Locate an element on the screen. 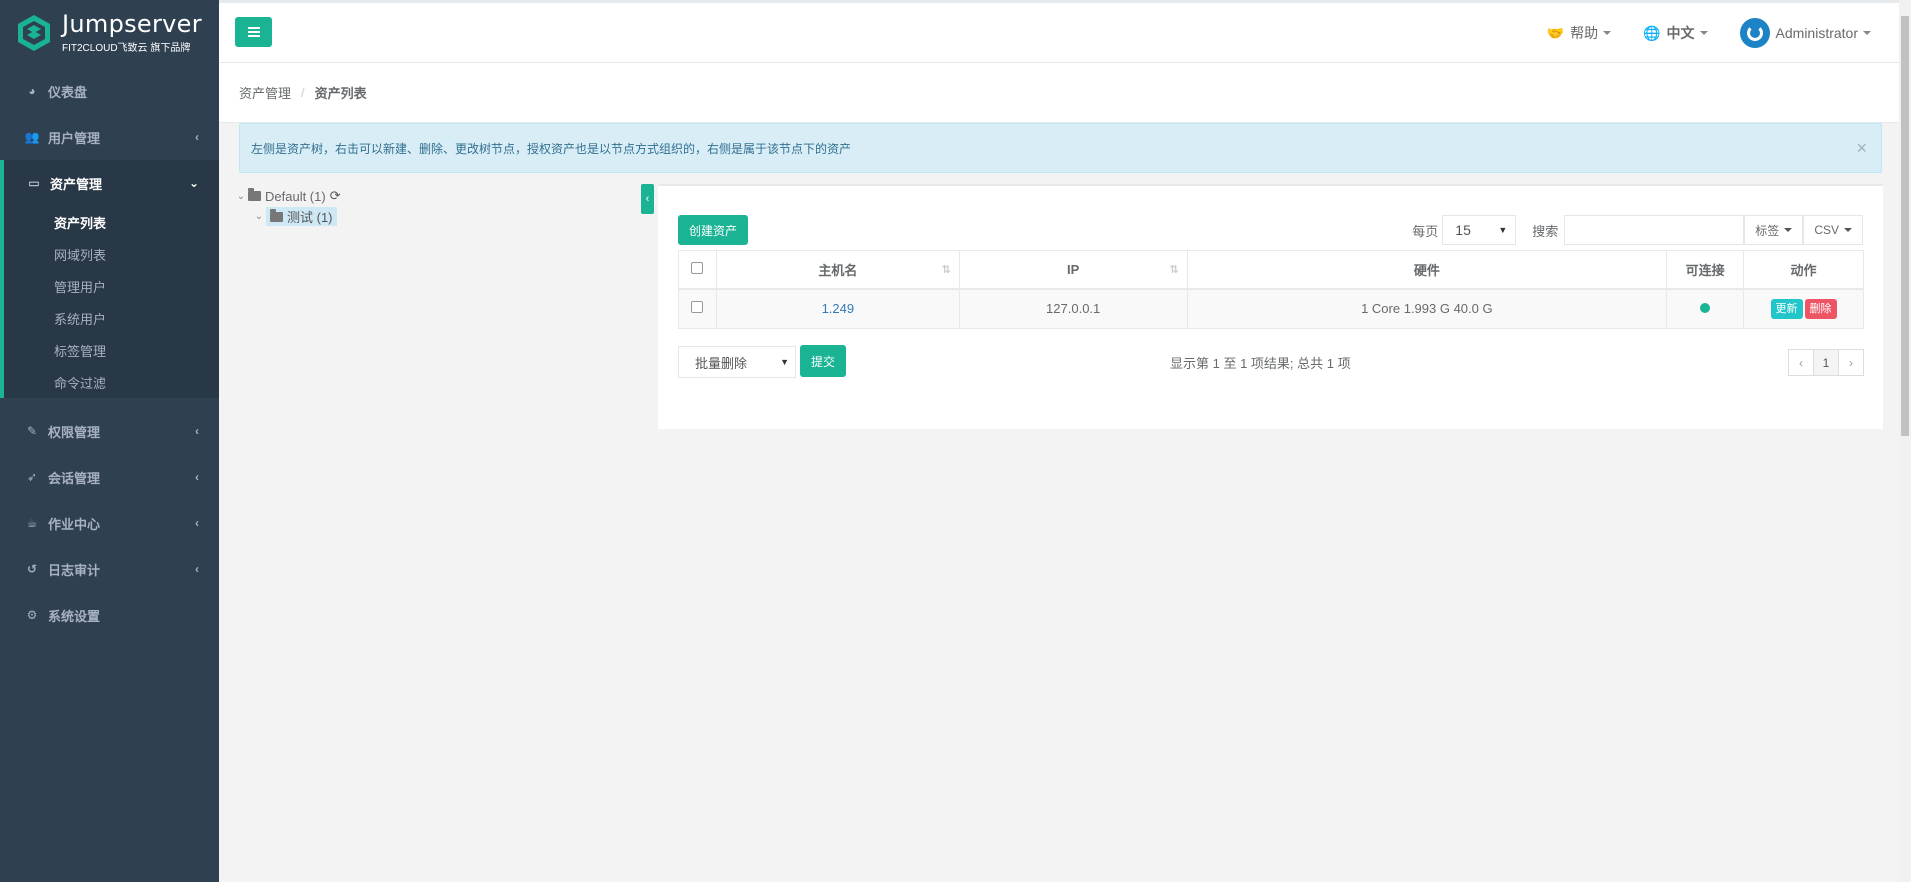  table-toolbar: 每页 15 ▼ 搜索 标签 CSV is located at coordinates (1637, 230).